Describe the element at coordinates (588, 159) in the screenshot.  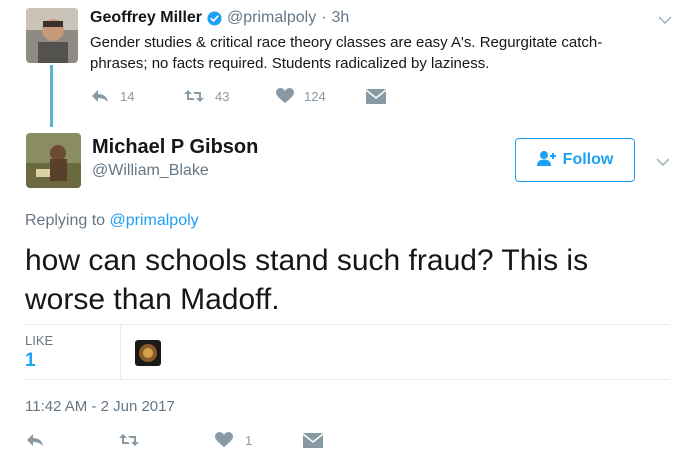
I see `follow-button-label: Follow` at that location.